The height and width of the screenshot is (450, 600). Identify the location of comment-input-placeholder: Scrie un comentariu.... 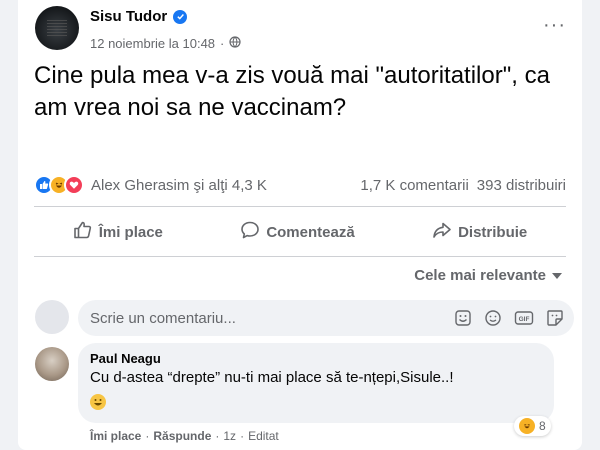
(163, 318).